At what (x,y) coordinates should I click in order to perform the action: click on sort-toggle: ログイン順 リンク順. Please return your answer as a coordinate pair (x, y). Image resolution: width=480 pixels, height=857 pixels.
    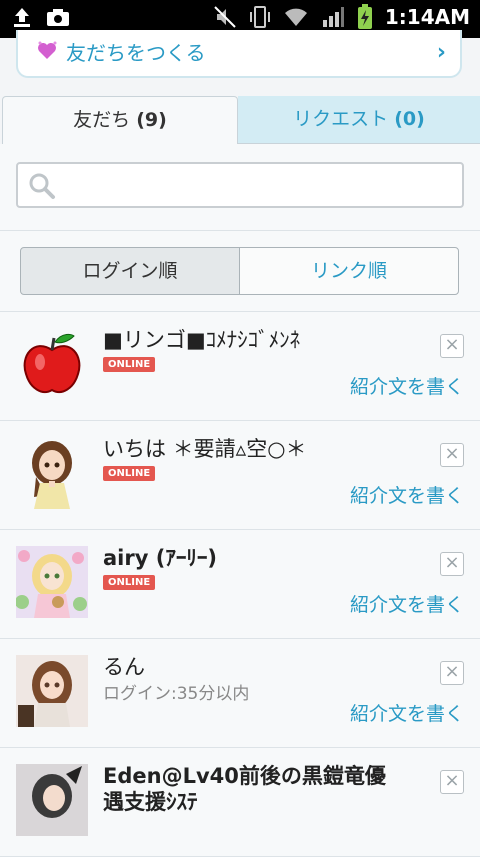
    Looking at the image, I should click on (240, 271).